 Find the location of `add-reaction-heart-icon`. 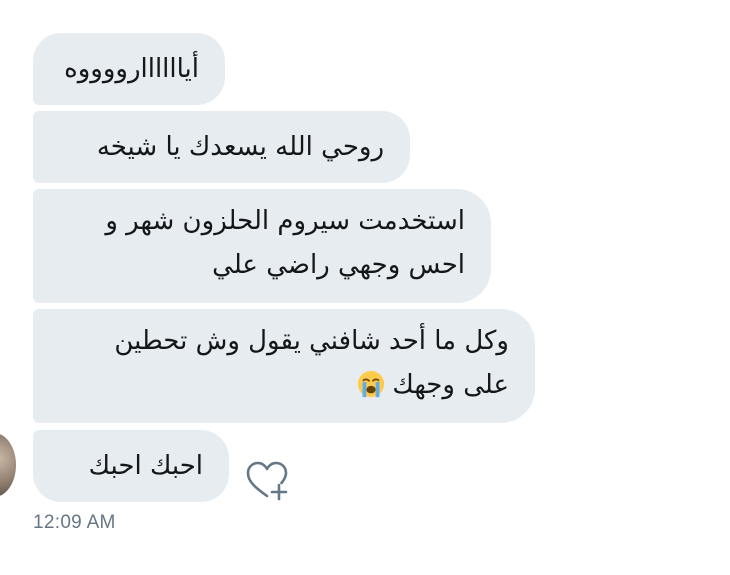

add-reaction-heart-icon is located at coordinates (267, 480).